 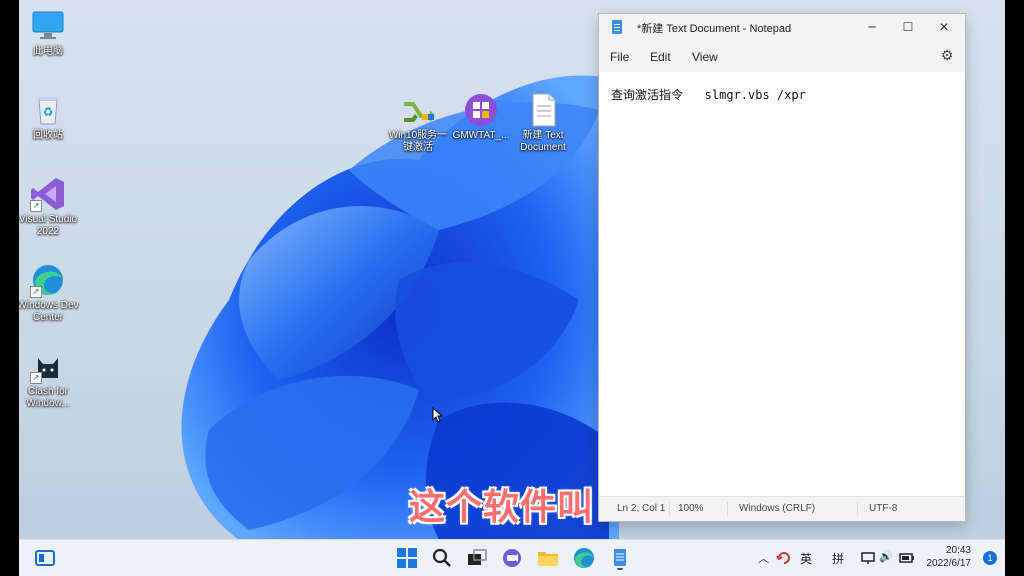 I want to click on desktop-icon-visual-studio: ↗ Visual Studio 2022, so click(x=49, y=207).